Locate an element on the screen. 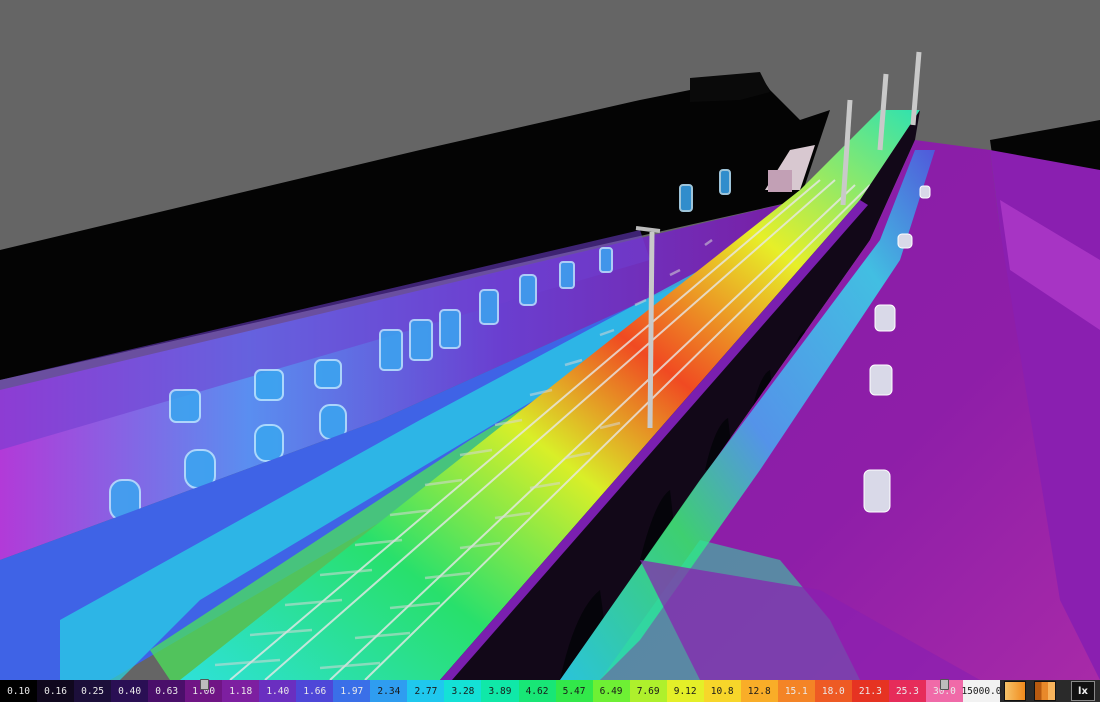 The image size is (1100, 702). legend-value-label: 7.69 is located at coordinates (648, 691).